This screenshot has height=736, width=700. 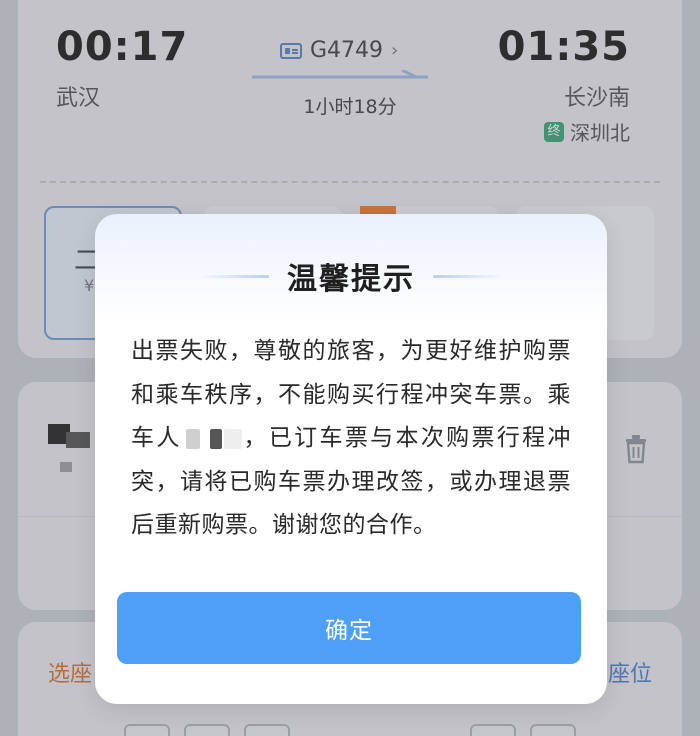 I want to click on confirm-button: 确定, so click(x=349, y=628).